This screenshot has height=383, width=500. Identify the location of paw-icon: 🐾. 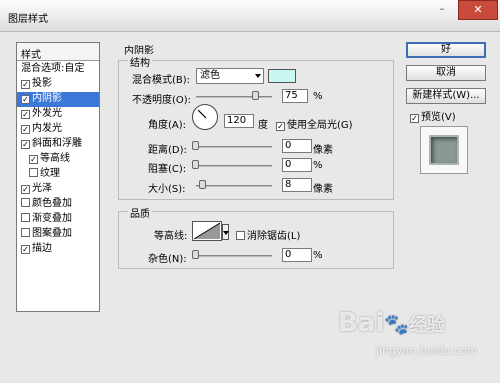
(397, 324).